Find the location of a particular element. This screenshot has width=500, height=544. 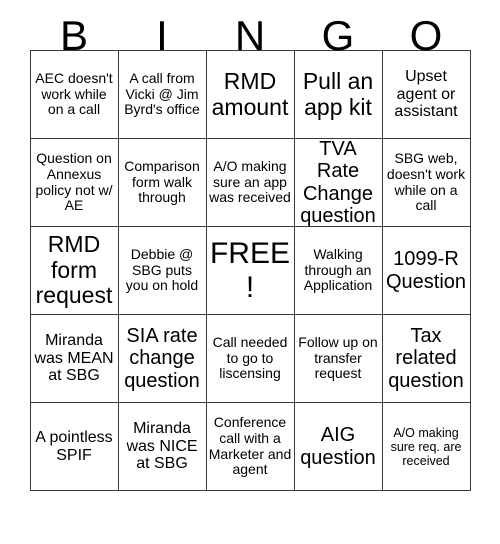

bingo-cell: Call needed to go to liscensing is located at coordinates (250, 359).